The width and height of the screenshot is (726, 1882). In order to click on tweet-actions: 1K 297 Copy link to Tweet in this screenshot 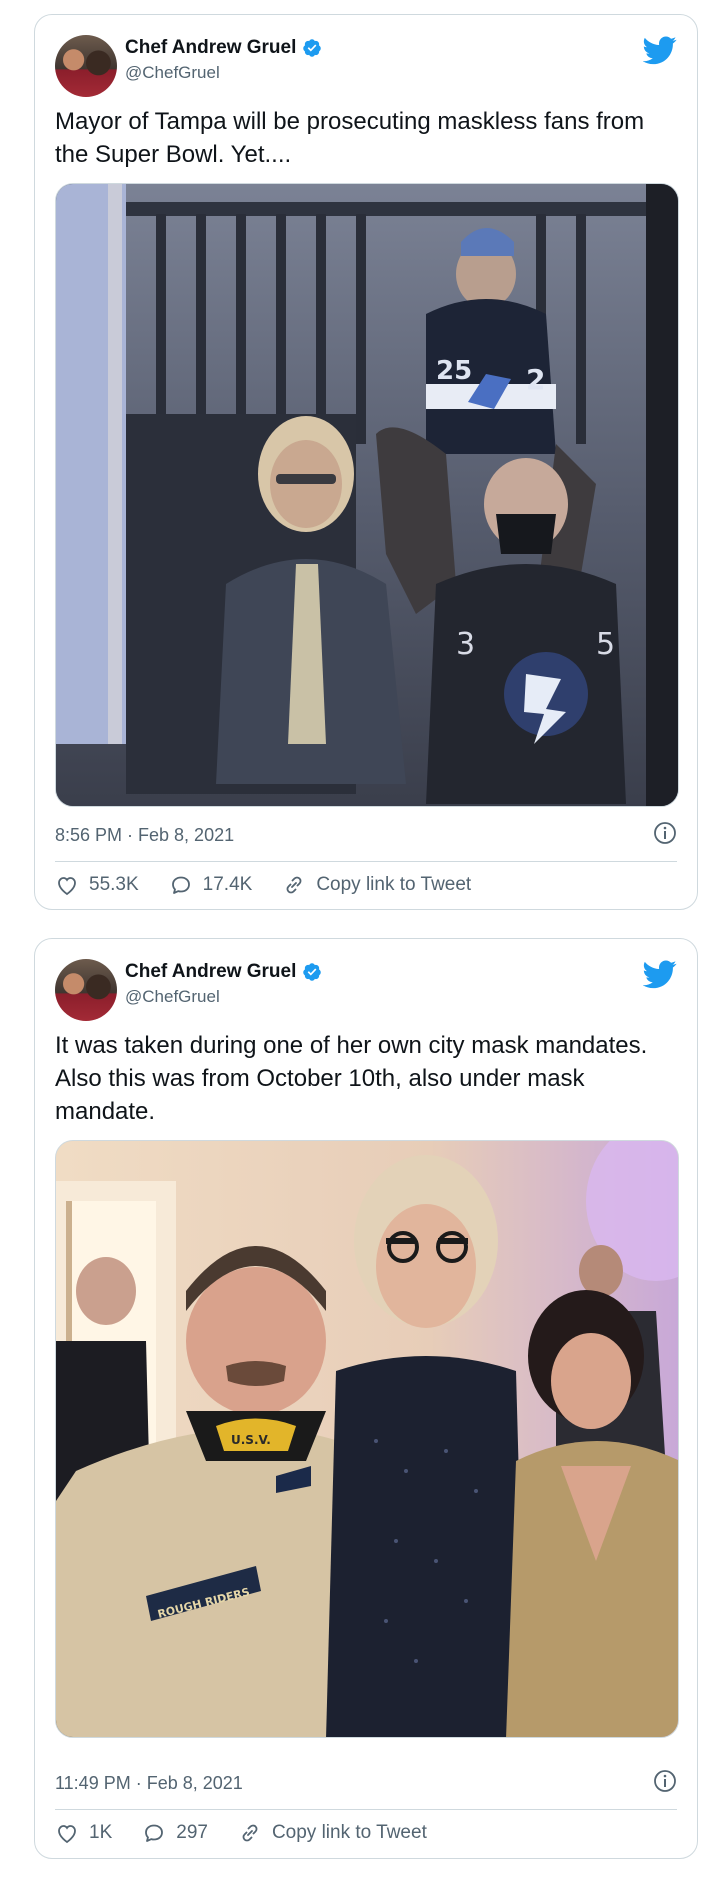, I will do `click(366, 1833)`.